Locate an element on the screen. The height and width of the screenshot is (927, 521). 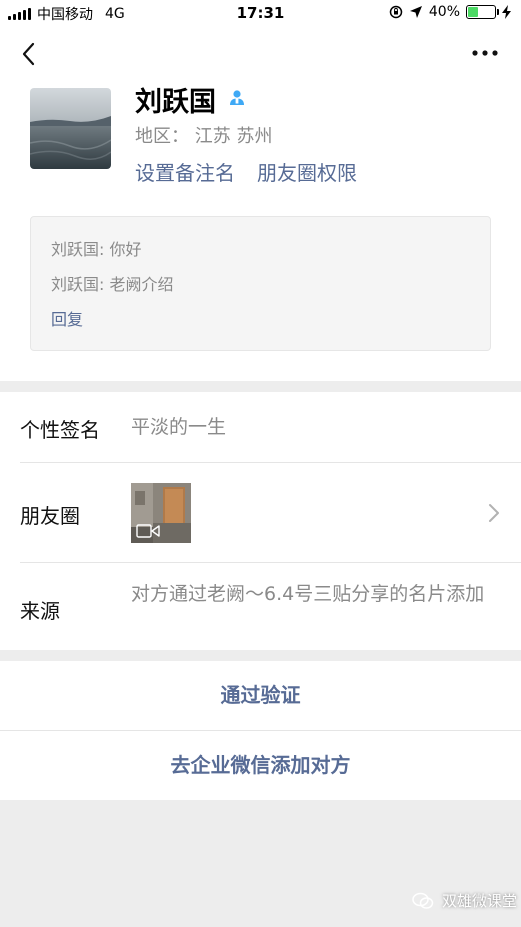
watermark-text: 双雄微课堂 is located at coordinates (480, 901).